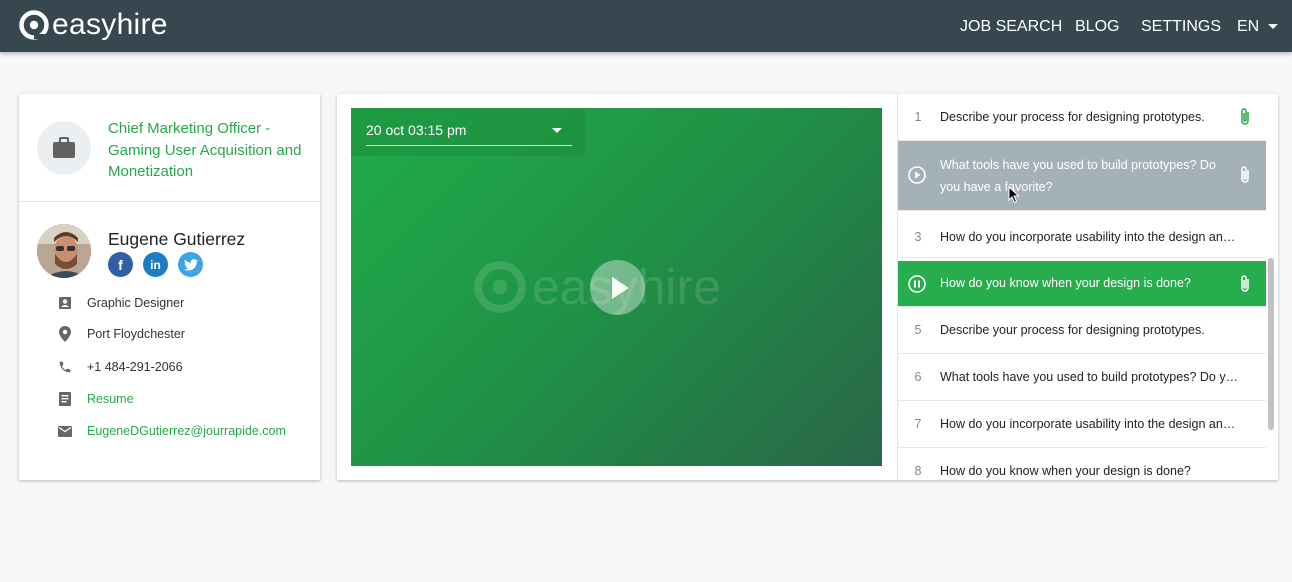 The height and width of the screenshot is (582, 1292). Describe the element at coordinates (65, 431) in the screenshot. I see `email-icon` at that location.